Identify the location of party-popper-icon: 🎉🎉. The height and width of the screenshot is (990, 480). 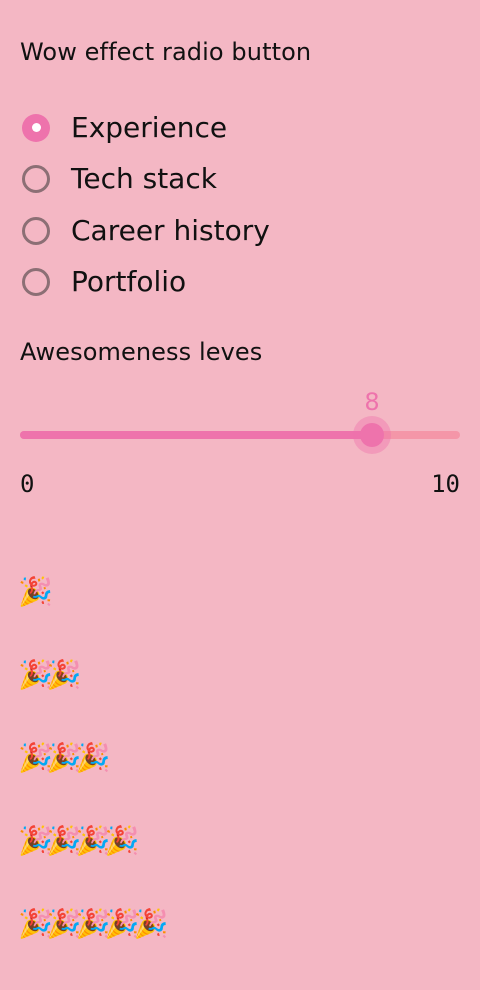
(50, 674).